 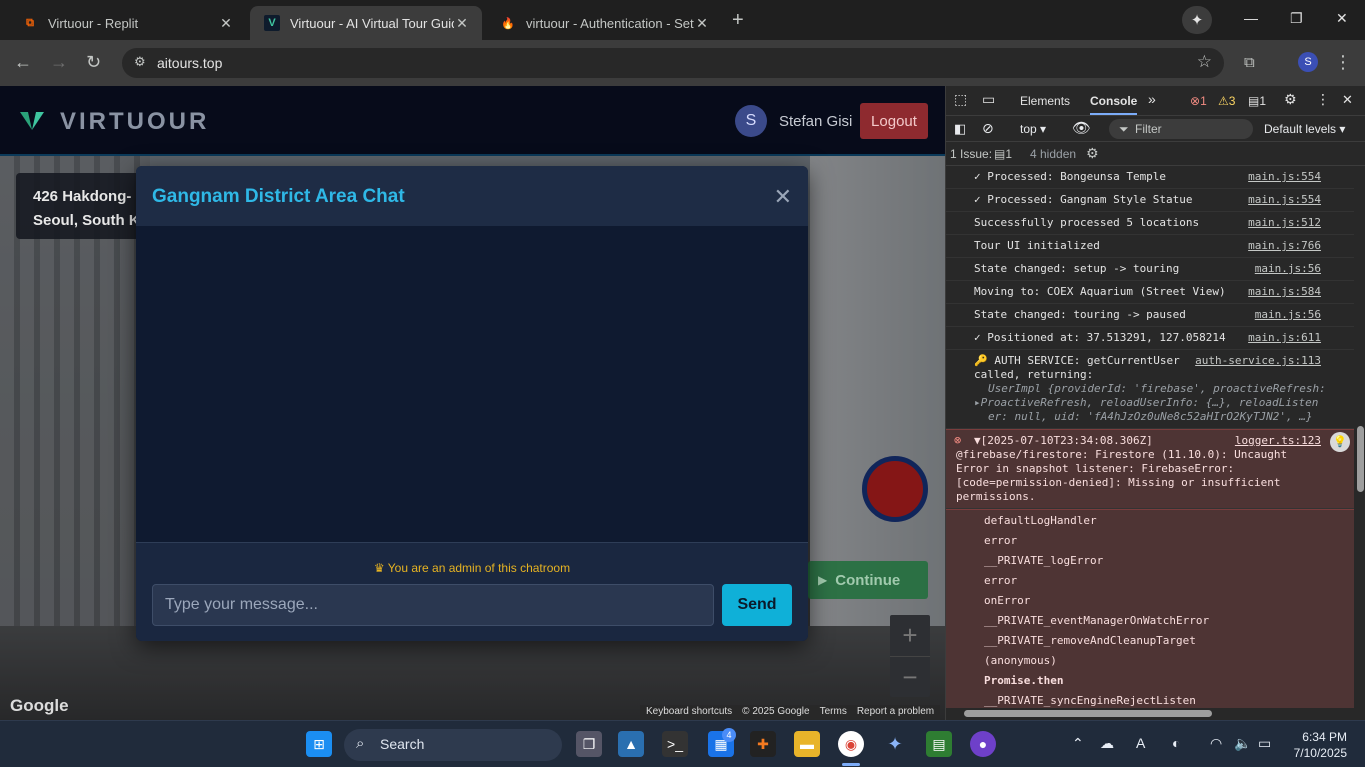 What do you see at coordinates (851, 744) in the screenshot?
I see `chrome-icon: ◉` at bounding box center [851, 744].